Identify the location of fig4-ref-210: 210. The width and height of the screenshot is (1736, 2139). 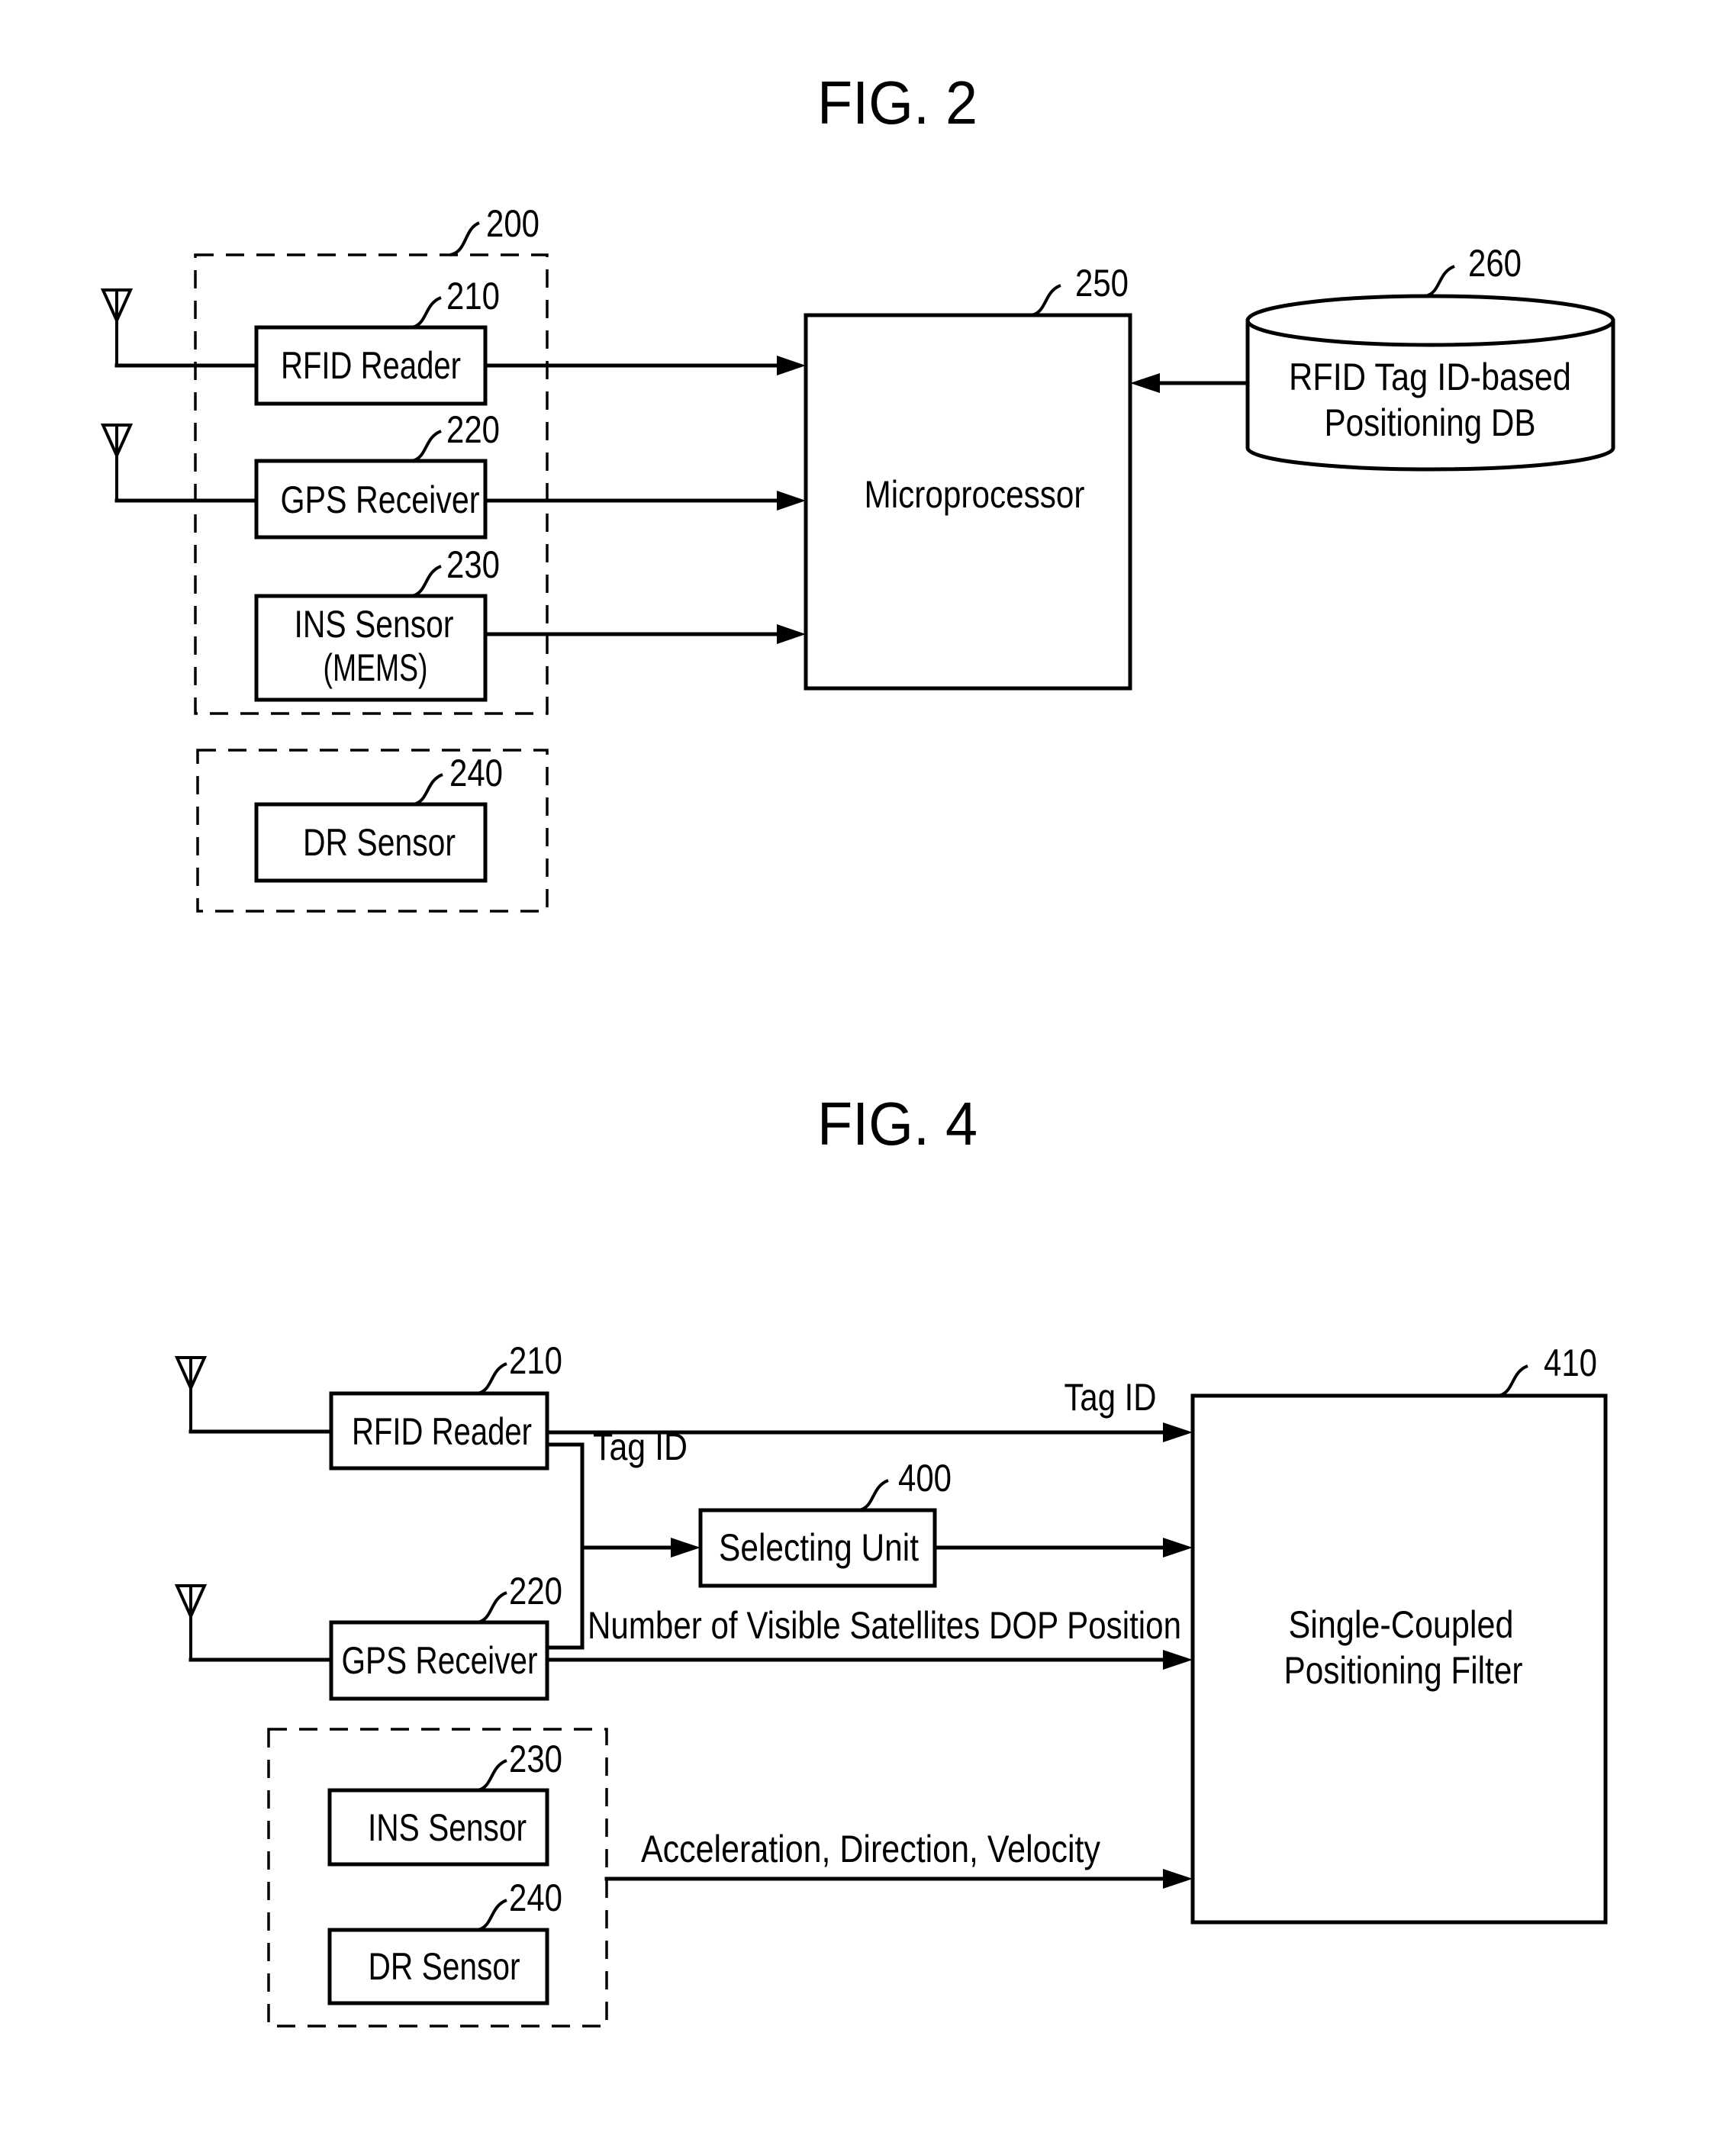
(535, 1360).